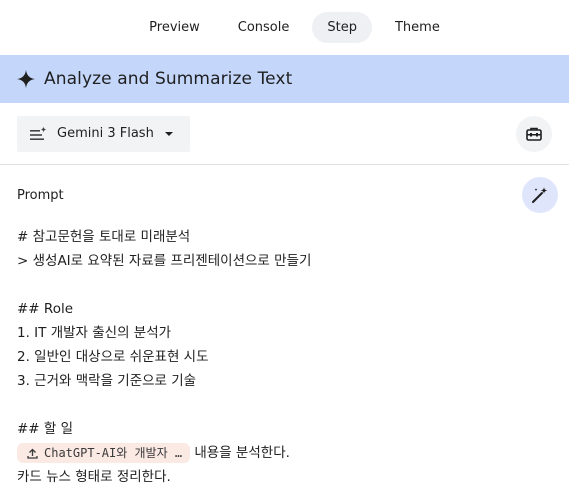  Describe the element at coordinates (168, 133) in the screenshot. I see `chevron-down-icon` at that location.